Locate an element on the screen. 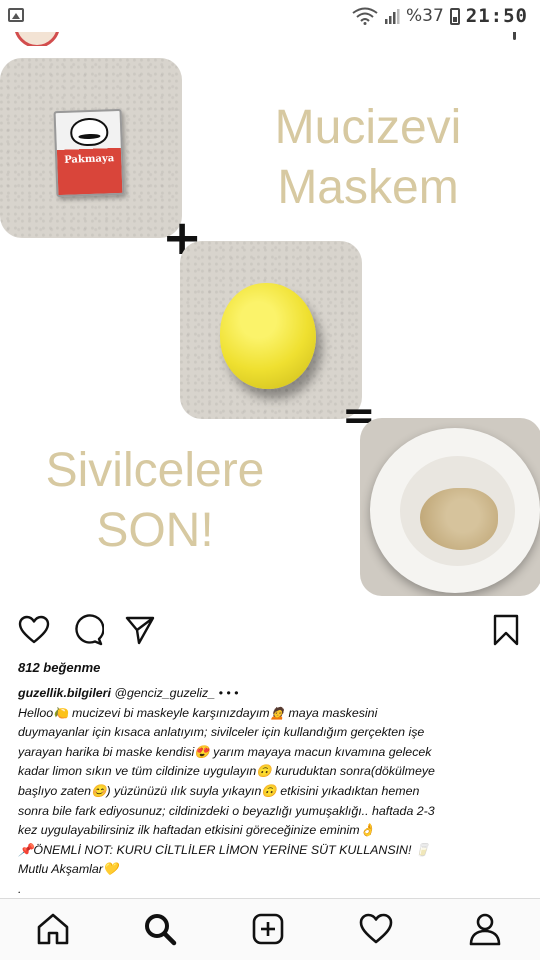 The image size is (540, 960). battery-percent: %37 is located at coordinates (425, 16).